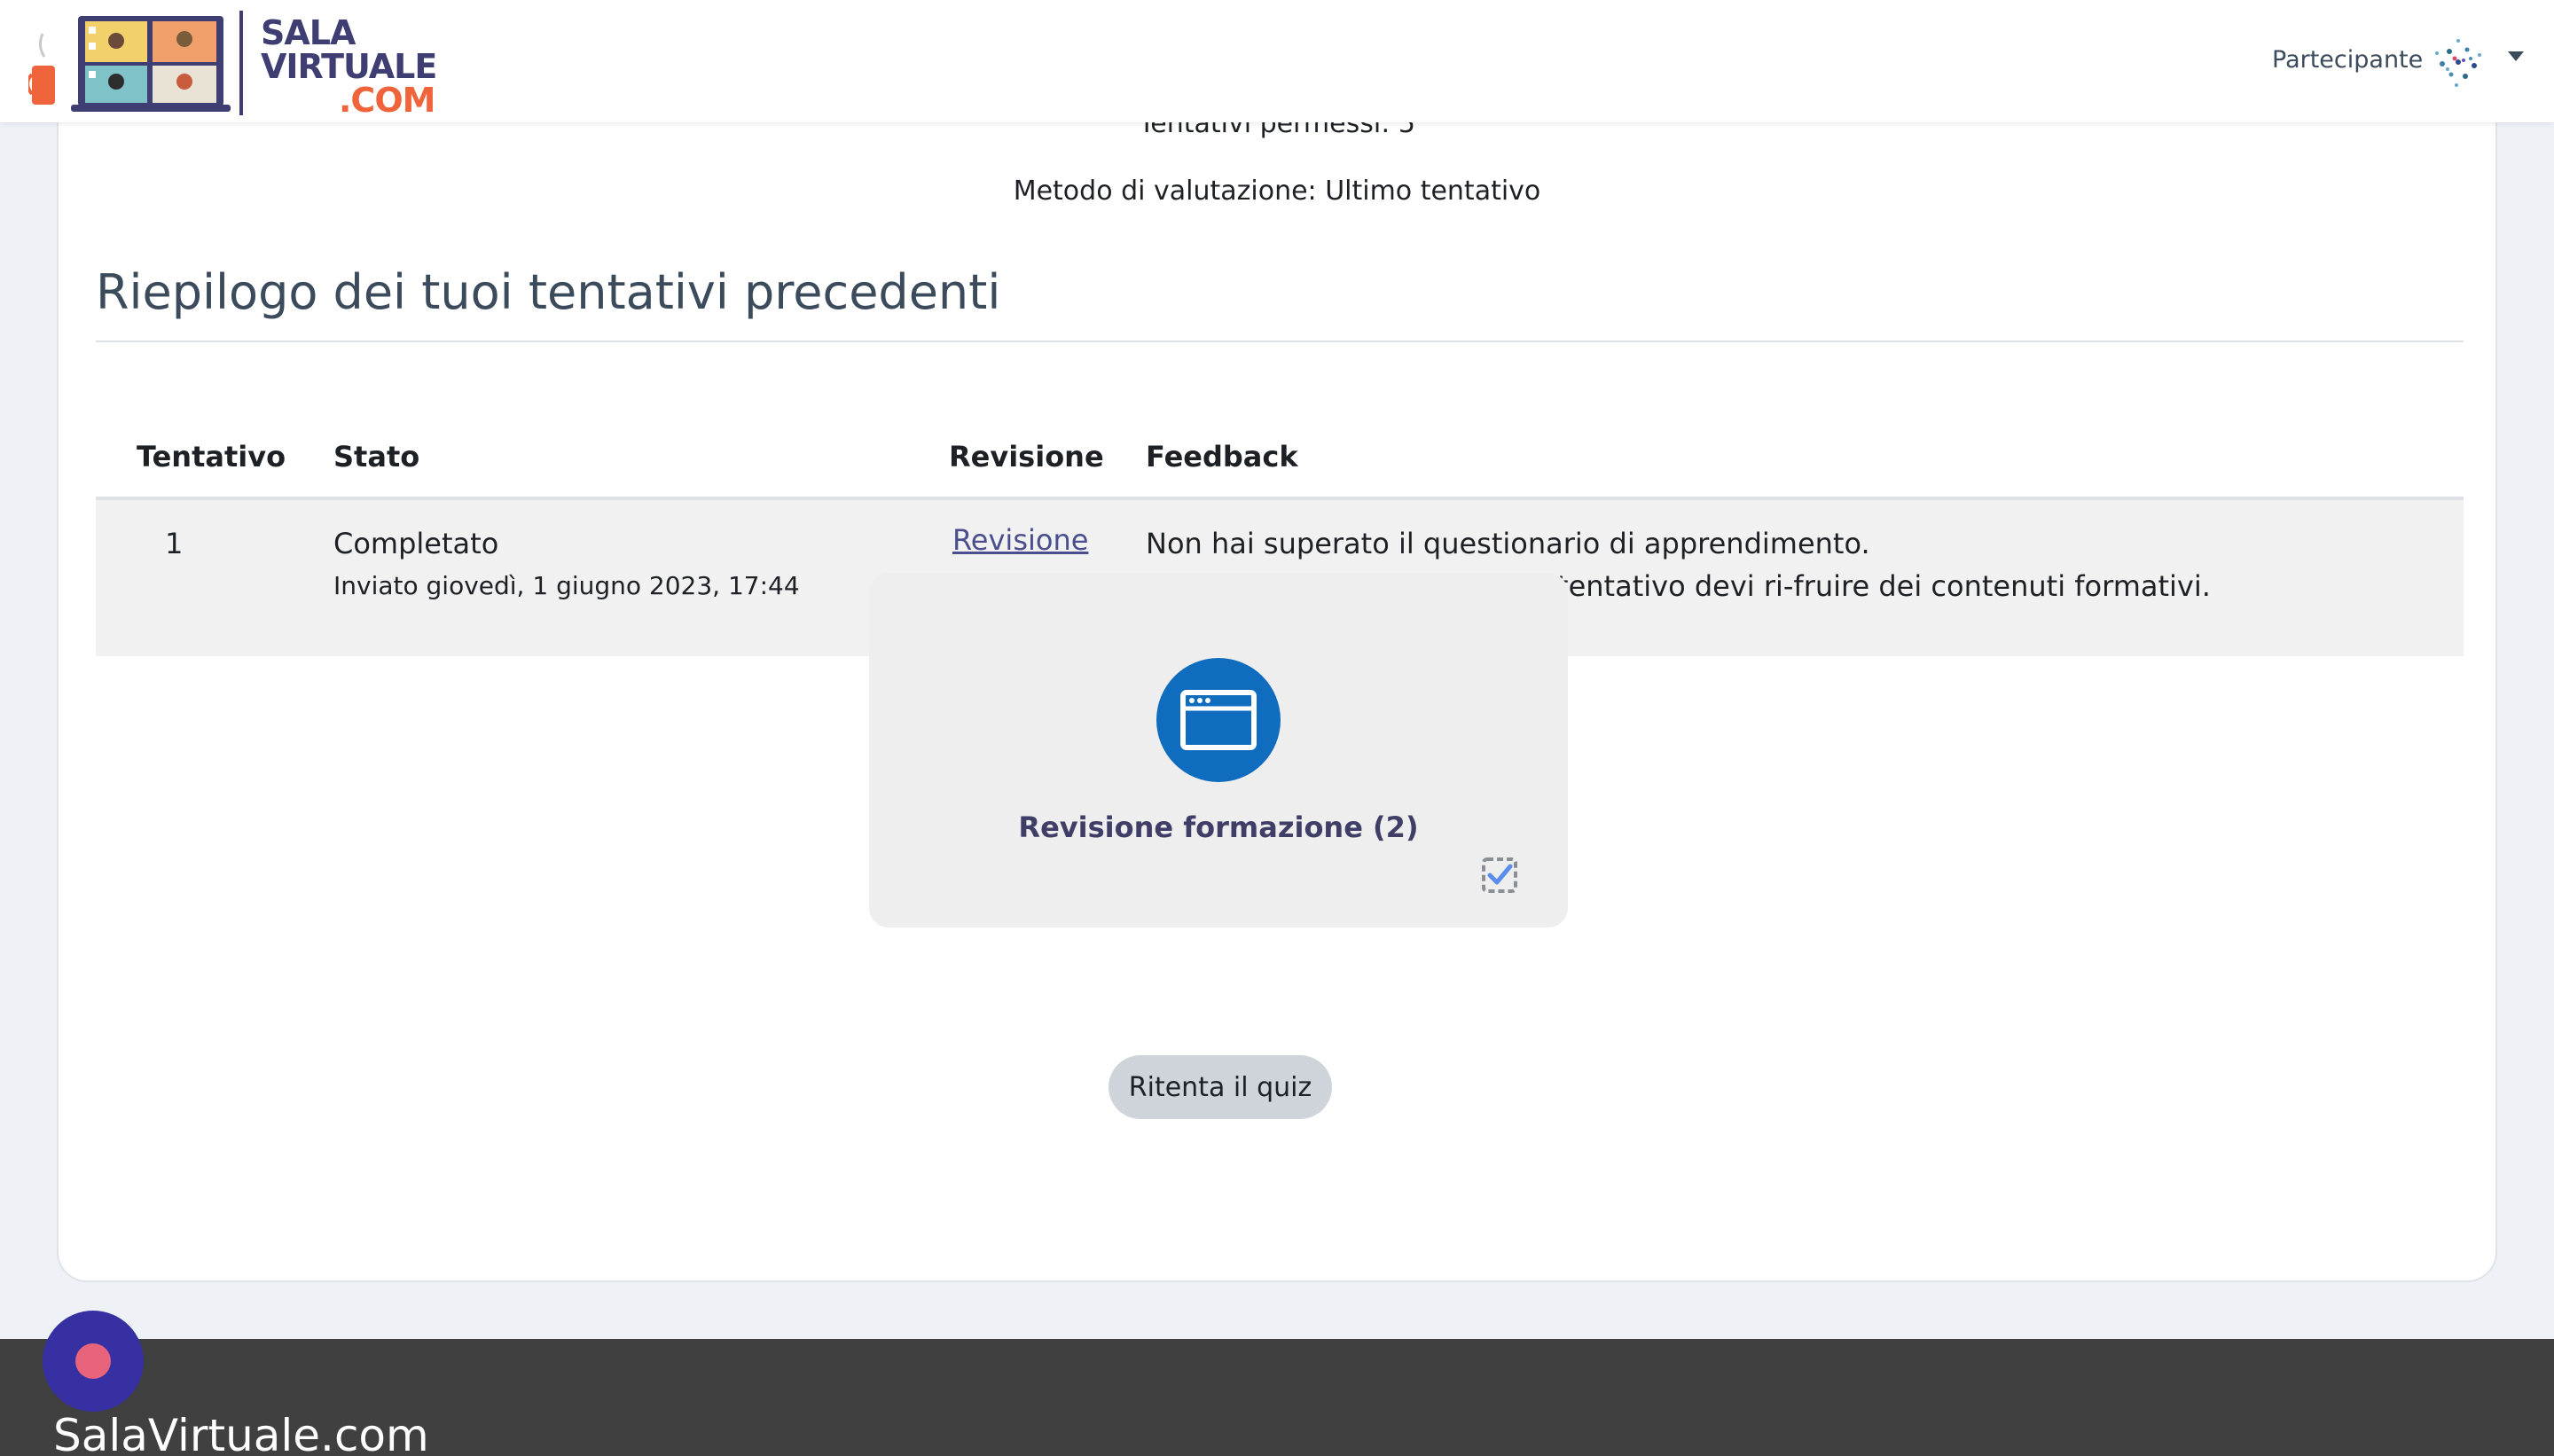  Describe the element at coordinates (241, 1433) in the screenshot. I see `footer-brand: SalaVirtuale.com` at that location.